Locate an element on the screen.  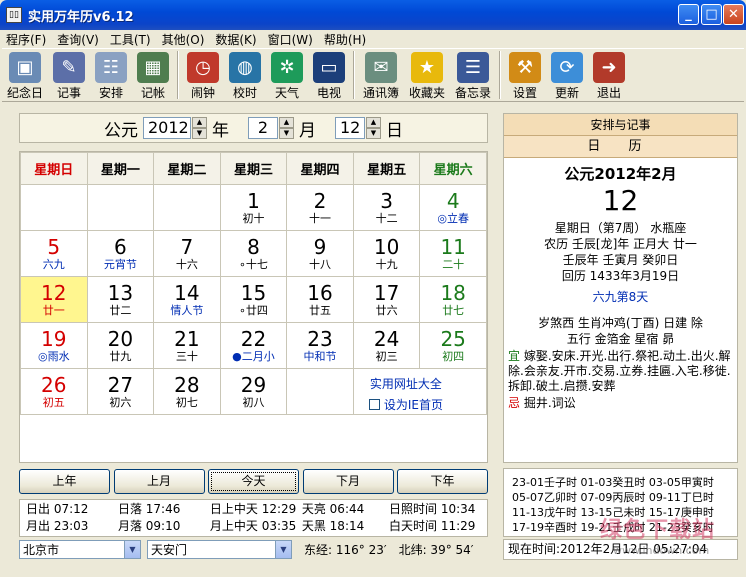
day-value: 12 is located at coordinates (350, 128).